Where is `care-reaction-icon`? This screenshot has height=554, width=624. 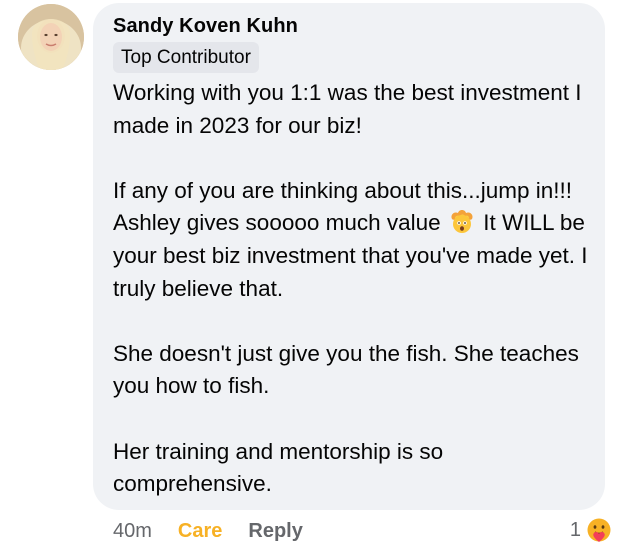
care-reaction-icon is located at coordinates (599, 530).